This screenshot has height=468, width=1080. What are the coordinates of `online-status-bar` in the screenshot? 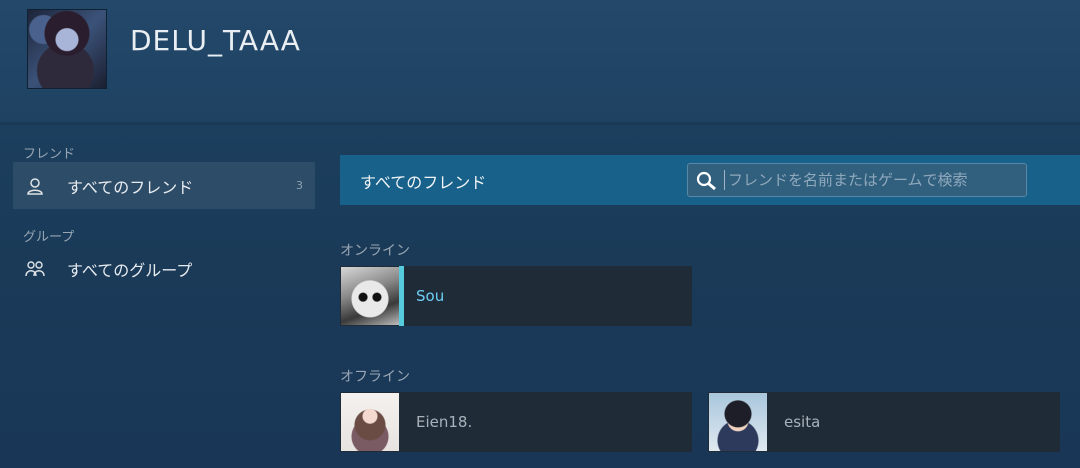 It's located at (401, 296).